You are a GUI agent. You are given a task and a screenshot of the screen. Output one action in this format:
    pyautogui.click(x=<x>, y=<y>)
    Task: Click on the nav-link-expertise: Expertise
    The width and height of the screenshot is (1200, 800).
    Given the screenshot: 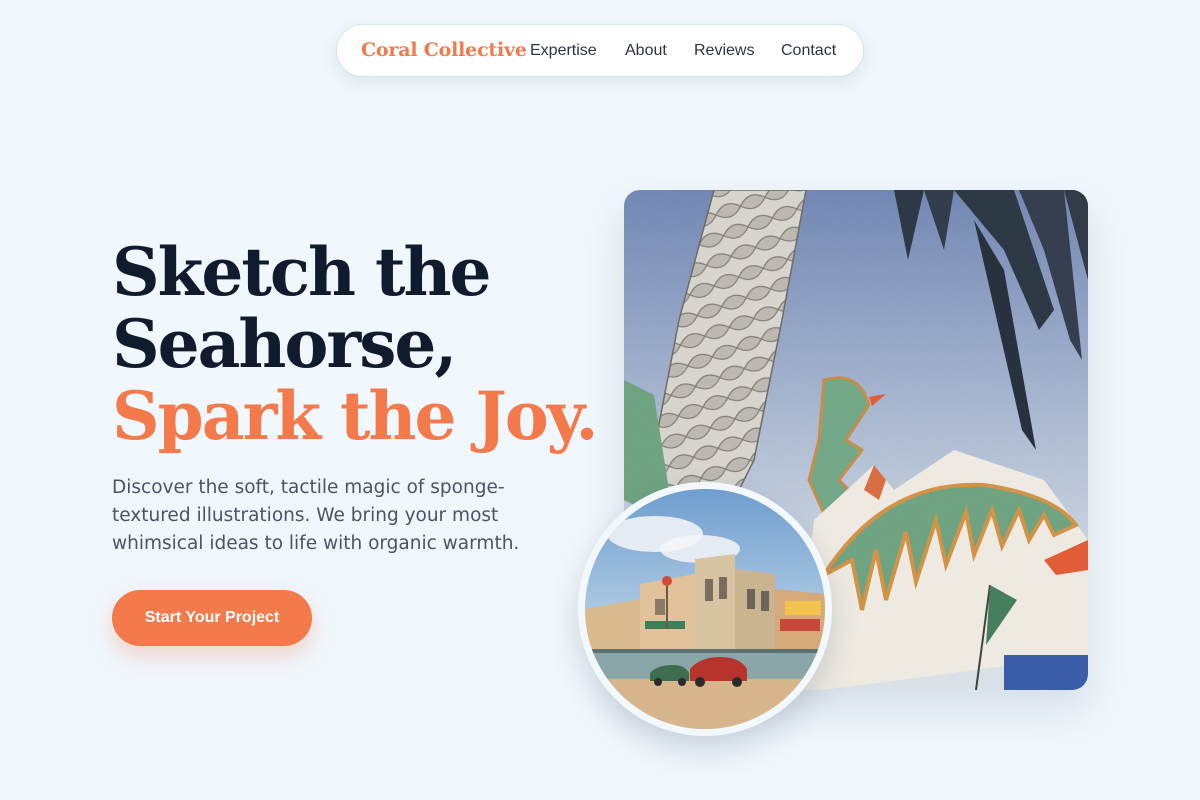 What is the action you would take?
    pyautogui.click(x=563, y=51)
    